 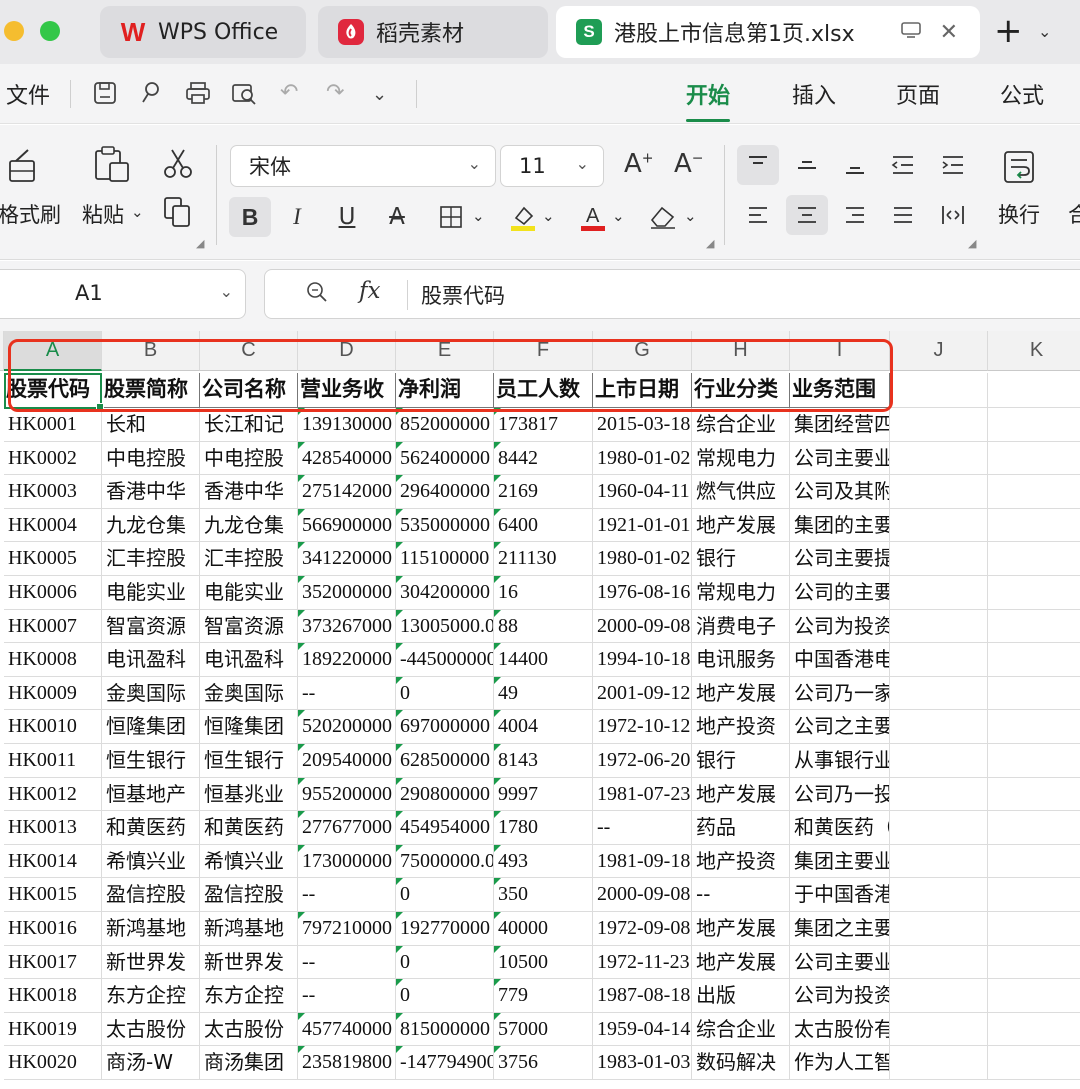 I want to click on table-cell: 352000000, so click(x=347, y=593).